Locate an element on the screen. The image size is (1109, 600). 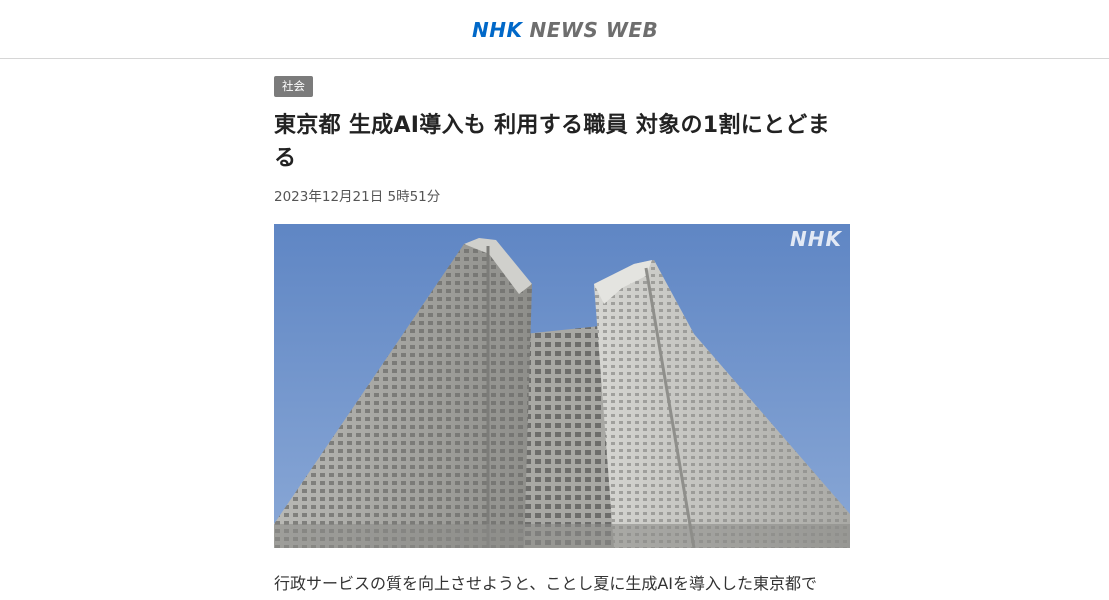
article-title: 東京都 生成AI導入も 利用する職員 対象の1割にとどまる is located at coordinates (552, 142).